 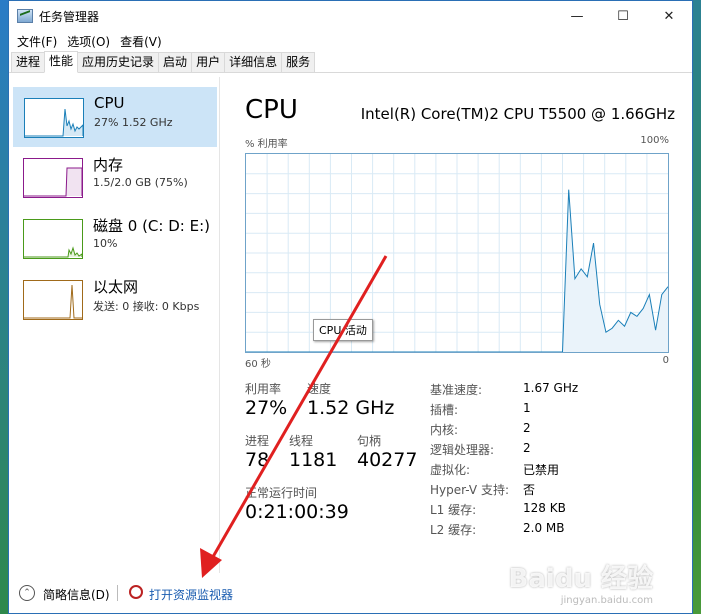 I want to click on tab-startup: 启动, so click(x=175, y=62).